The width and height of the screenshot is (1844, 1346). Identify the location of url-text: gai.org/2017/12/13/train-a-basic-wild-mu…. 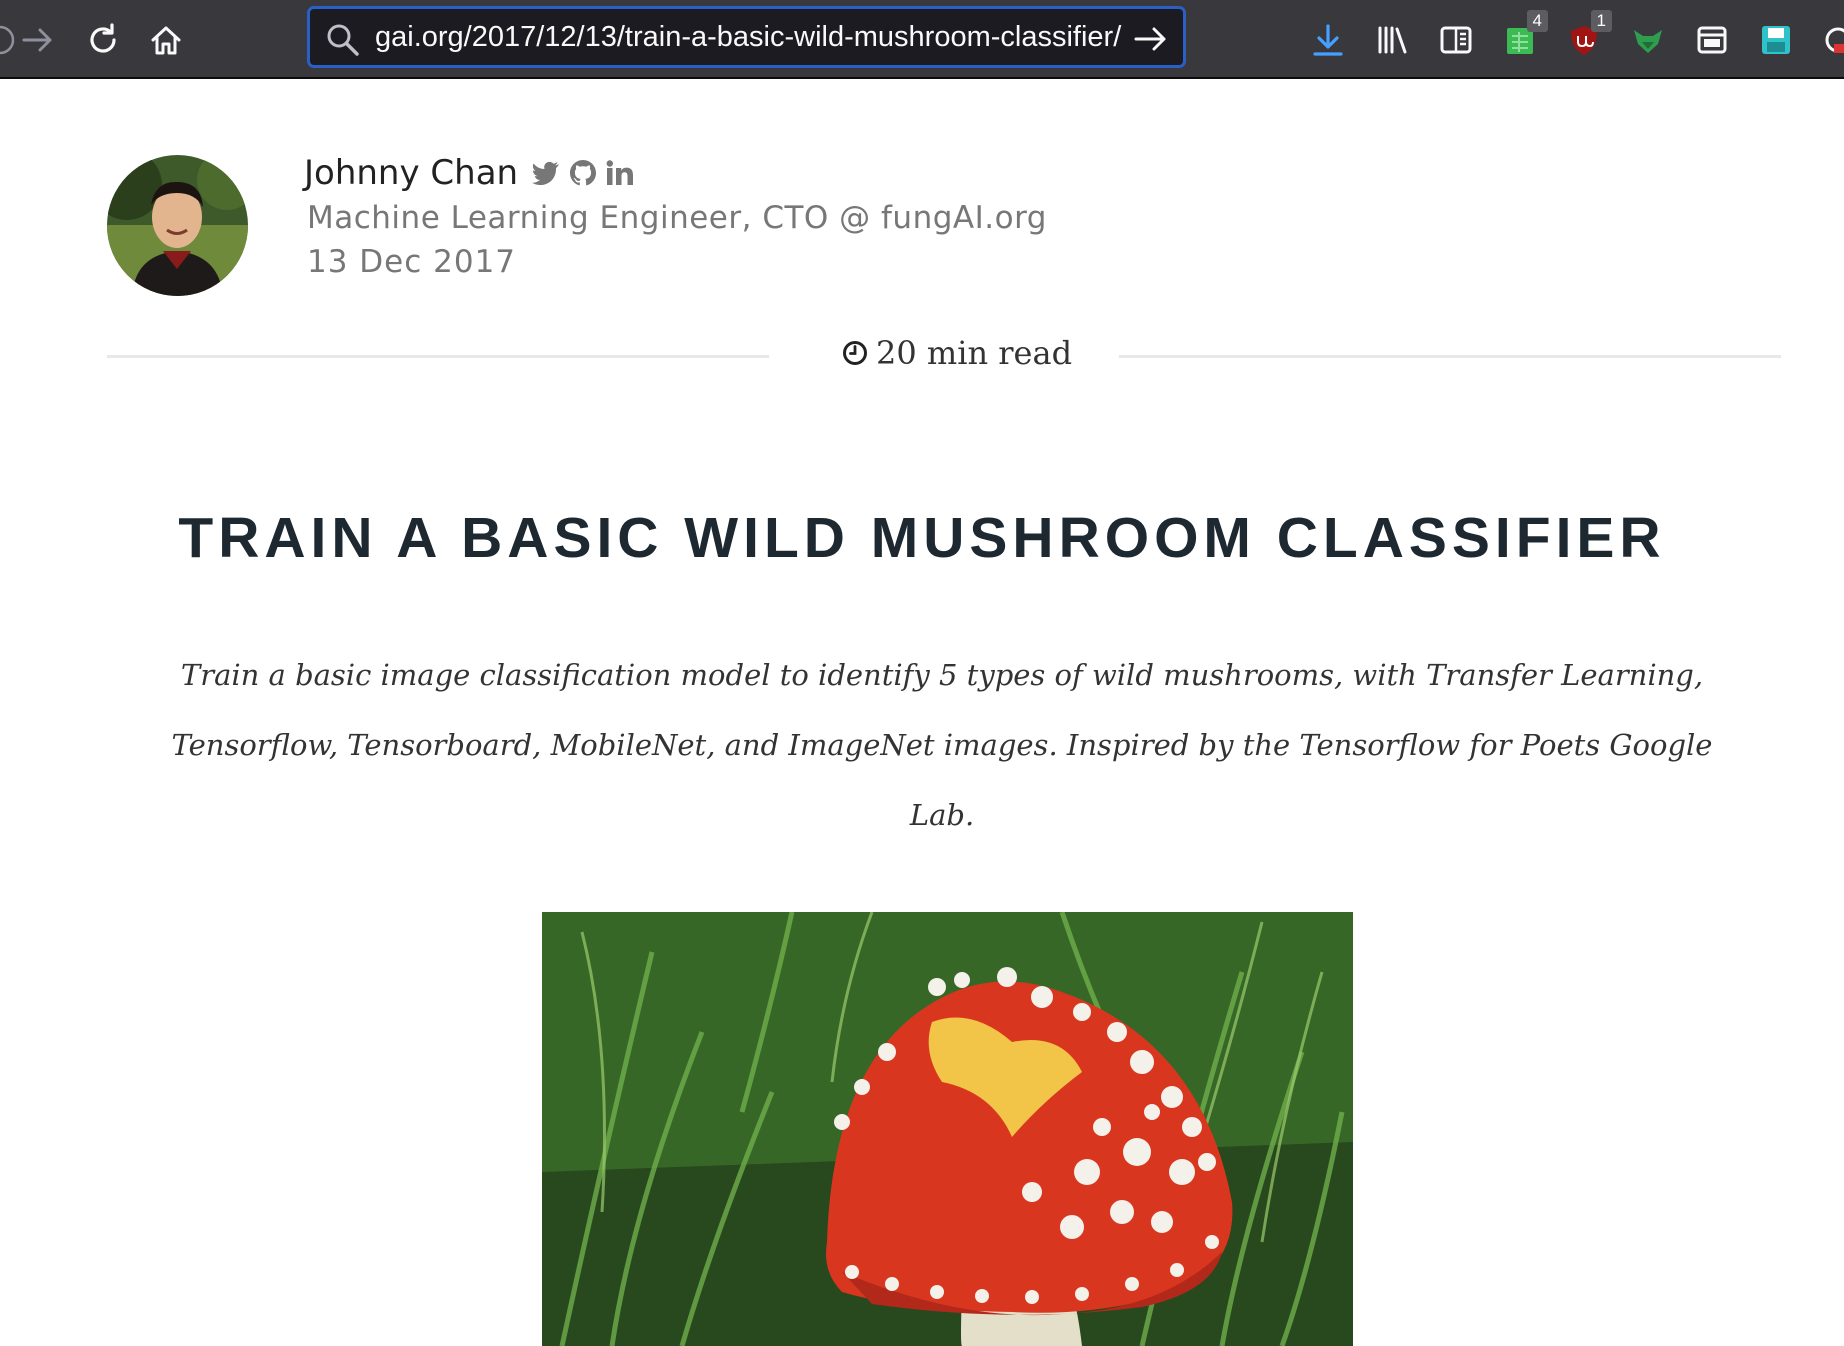
(748, 37).